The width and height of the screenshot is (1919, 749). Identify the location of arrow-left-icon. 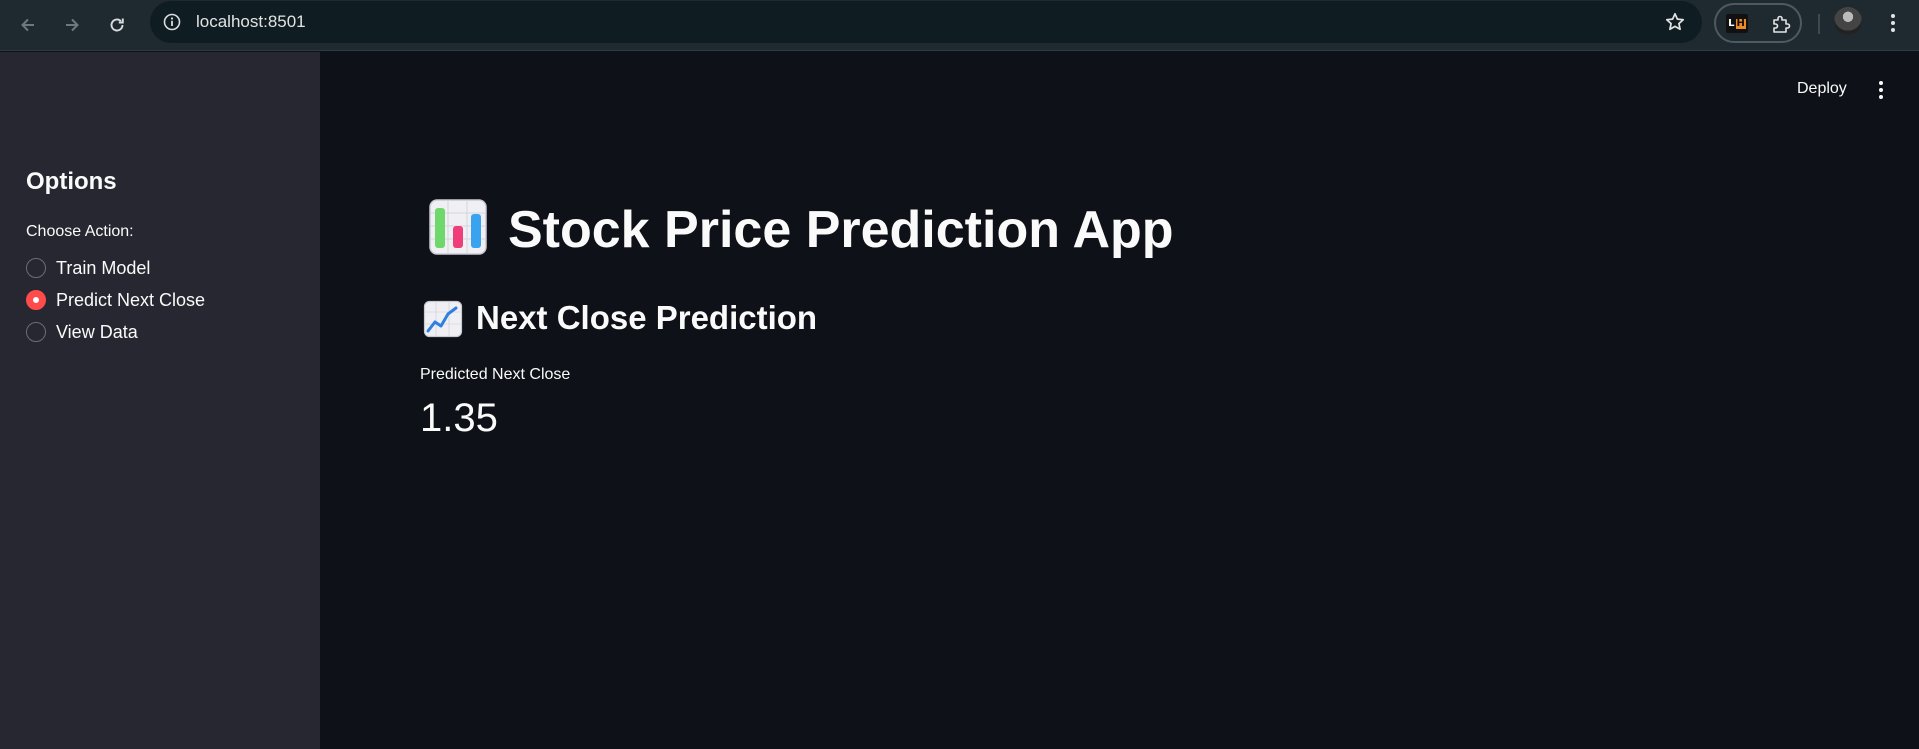
(27, 25).